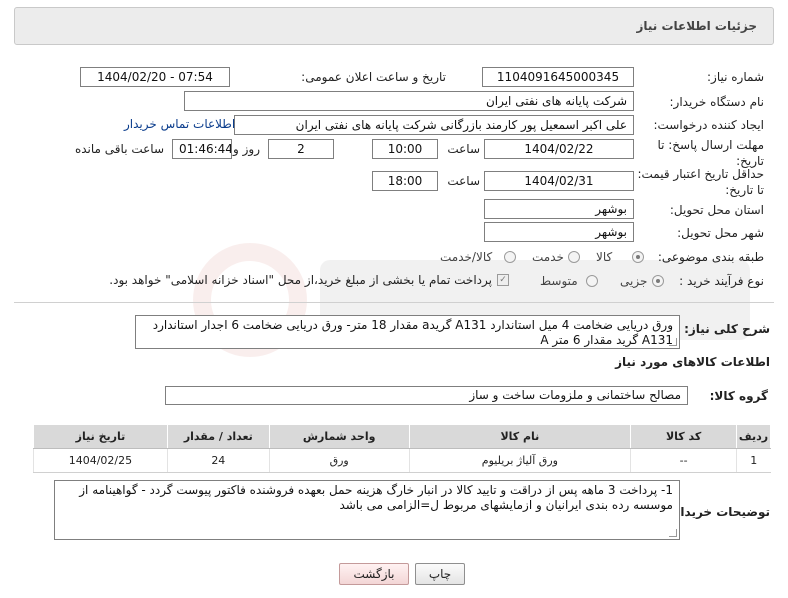 The height and width of the screenshot is (598, 788). I want to click on remaining-label: ساعت باقی مانده, so click(119, 149).